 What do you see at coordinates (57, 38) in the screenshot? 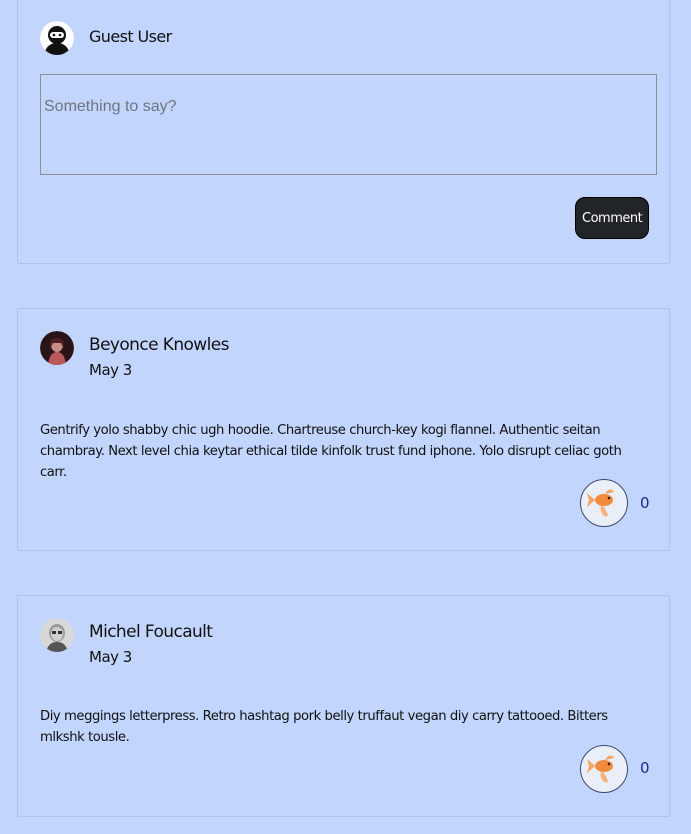
I see `ninja-avatar-icon` at bounding box center [57, 38].